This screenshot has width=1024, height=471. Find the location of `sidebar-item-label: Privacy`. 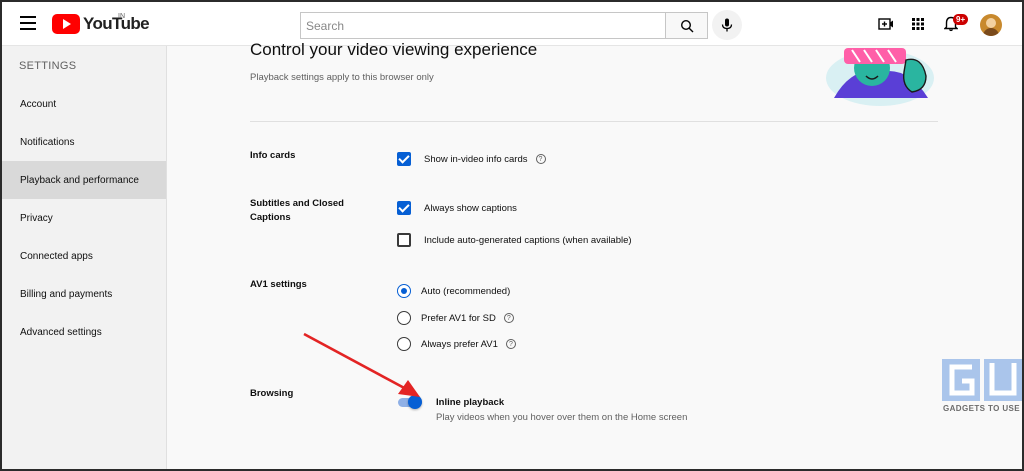

sidebar-item-label: Privacy is located at coordinates (36, 218).